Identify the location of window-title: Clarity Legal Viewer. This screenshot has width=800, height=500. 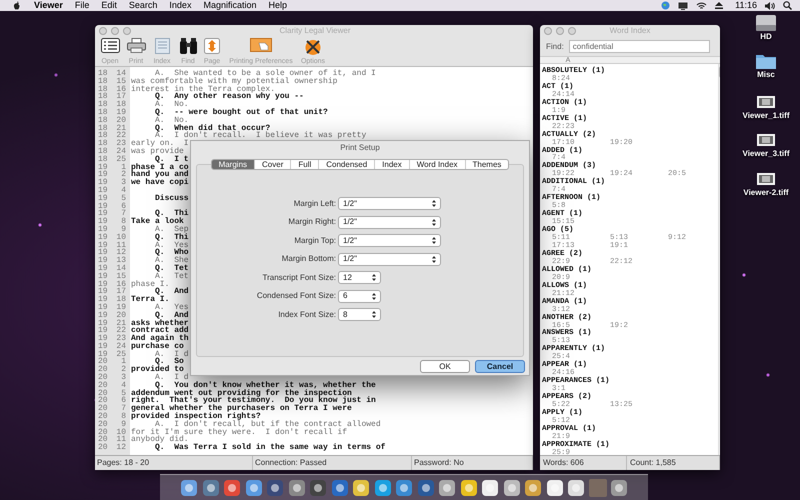
(315, 31).